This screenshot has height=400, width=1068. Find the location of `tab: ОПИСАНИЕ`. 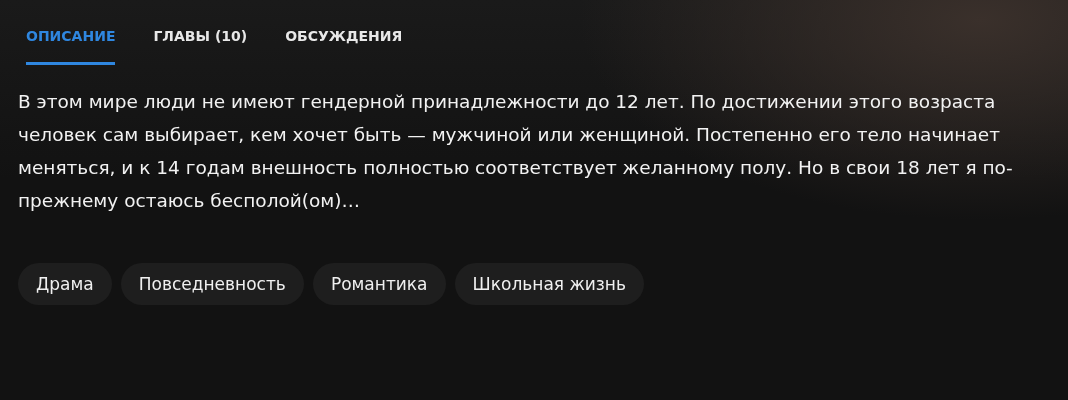

tab: ОПИСАНИЕ is located at coordinates (71, 43).